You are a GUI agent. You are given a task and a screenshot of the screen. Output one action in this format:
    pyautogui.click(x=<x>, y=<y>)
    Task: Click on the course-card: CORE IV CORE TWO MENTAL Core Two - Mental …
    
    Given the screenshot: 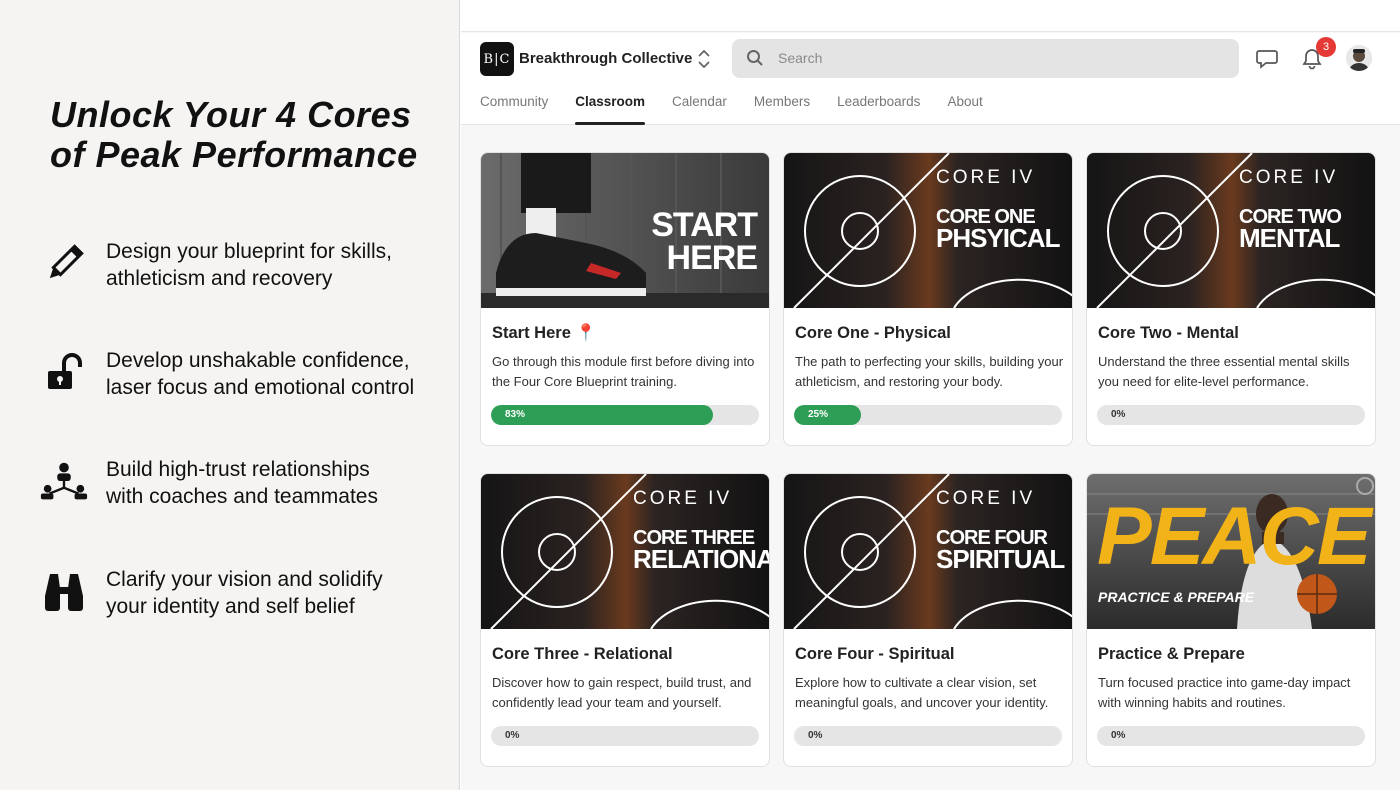 What is the action you would take?
    pyautogui.click(x=1231, y=299)
    